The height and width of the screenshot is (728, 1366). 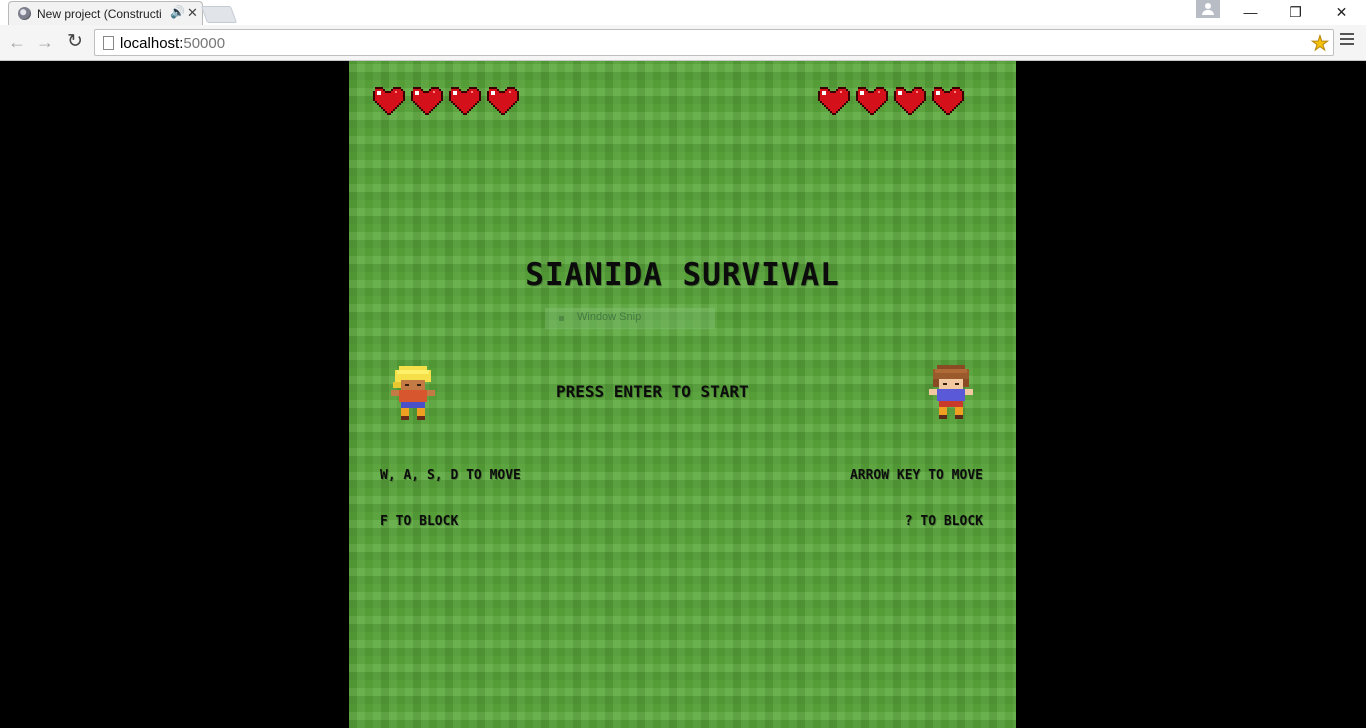 What do you see at coordinates (419, 521) in the screenshot?
I see `player1-block-hint: F TO BLOCK` at bounding box center [419, 521].